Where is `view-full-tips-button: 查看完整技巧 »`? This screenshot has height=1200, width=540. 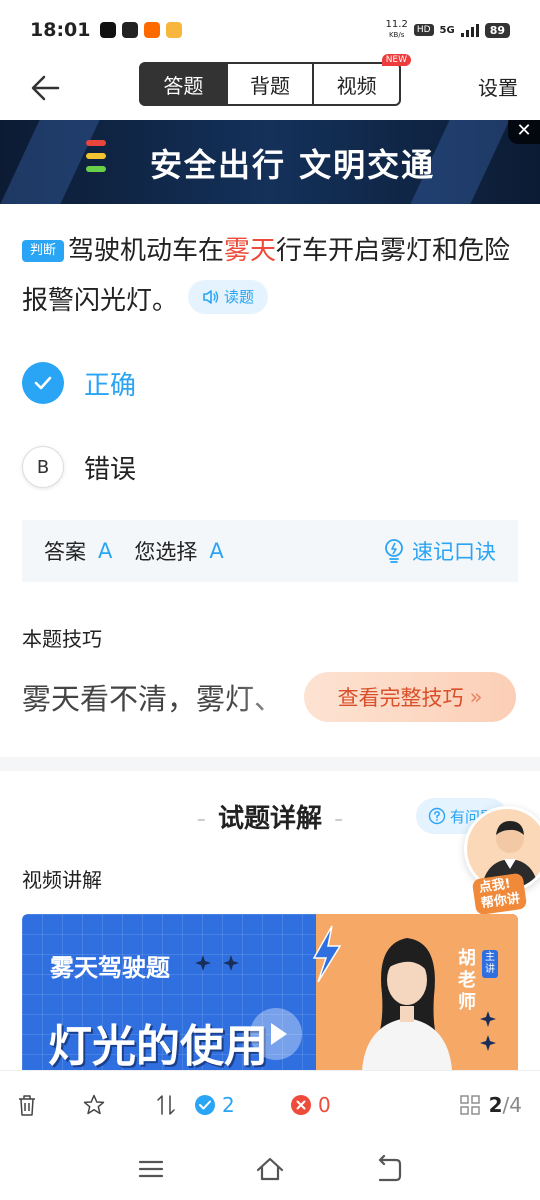 view-full-tips-button: 查看完整技巧 » is located at coordinates (410, 697).